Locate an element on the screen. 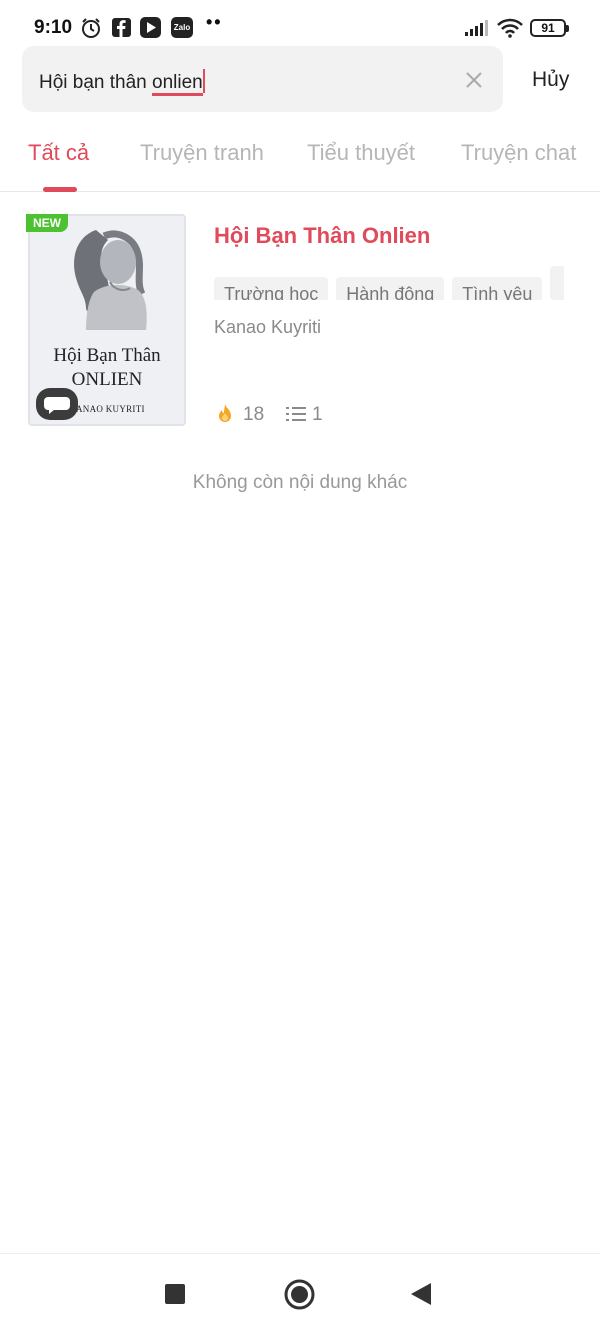  search-query-prefix: Hội bạn thân is located at coordinates (96, 82).